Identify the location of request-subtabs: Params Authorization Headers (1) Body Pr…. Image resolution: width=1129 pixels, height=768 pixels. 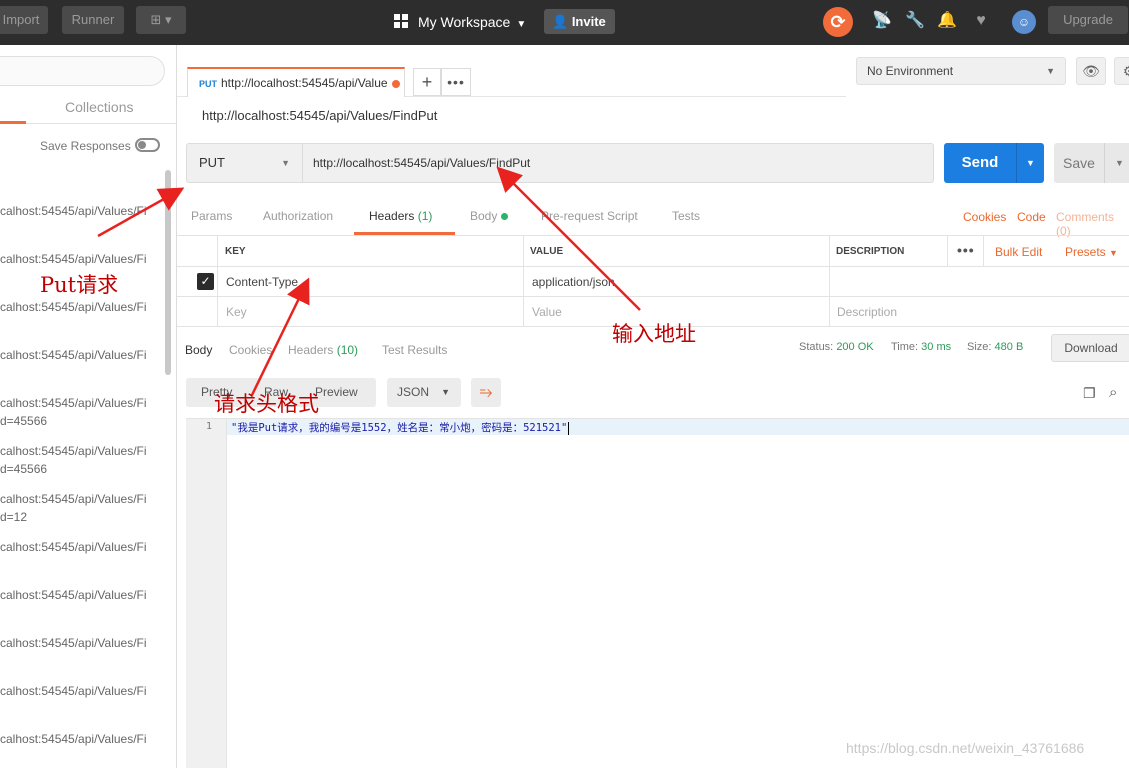
(653, 219).